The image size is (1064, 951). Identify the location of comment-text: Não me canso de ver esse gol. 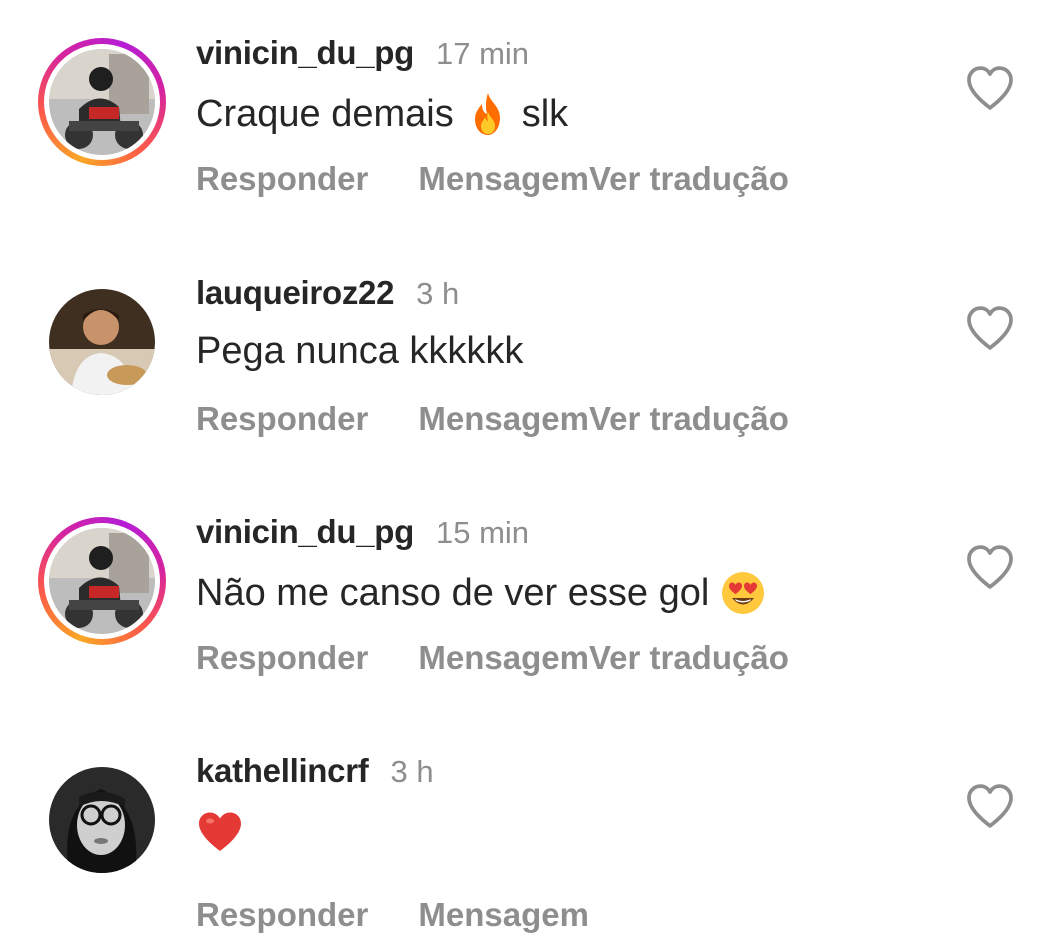
(486, 593).